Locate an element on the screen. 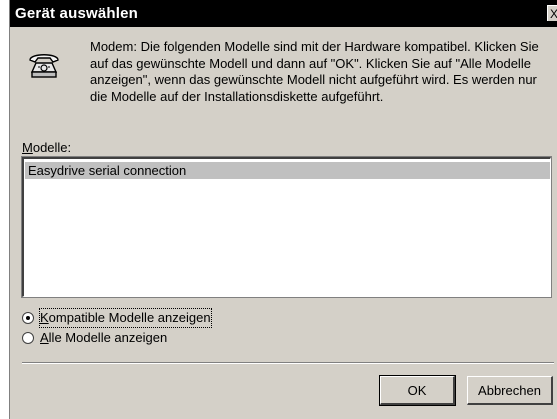 The image size is (557, 419). radio-compatible-label: Kompatible Modelle anzeigen is located at coordinates (125, 318).